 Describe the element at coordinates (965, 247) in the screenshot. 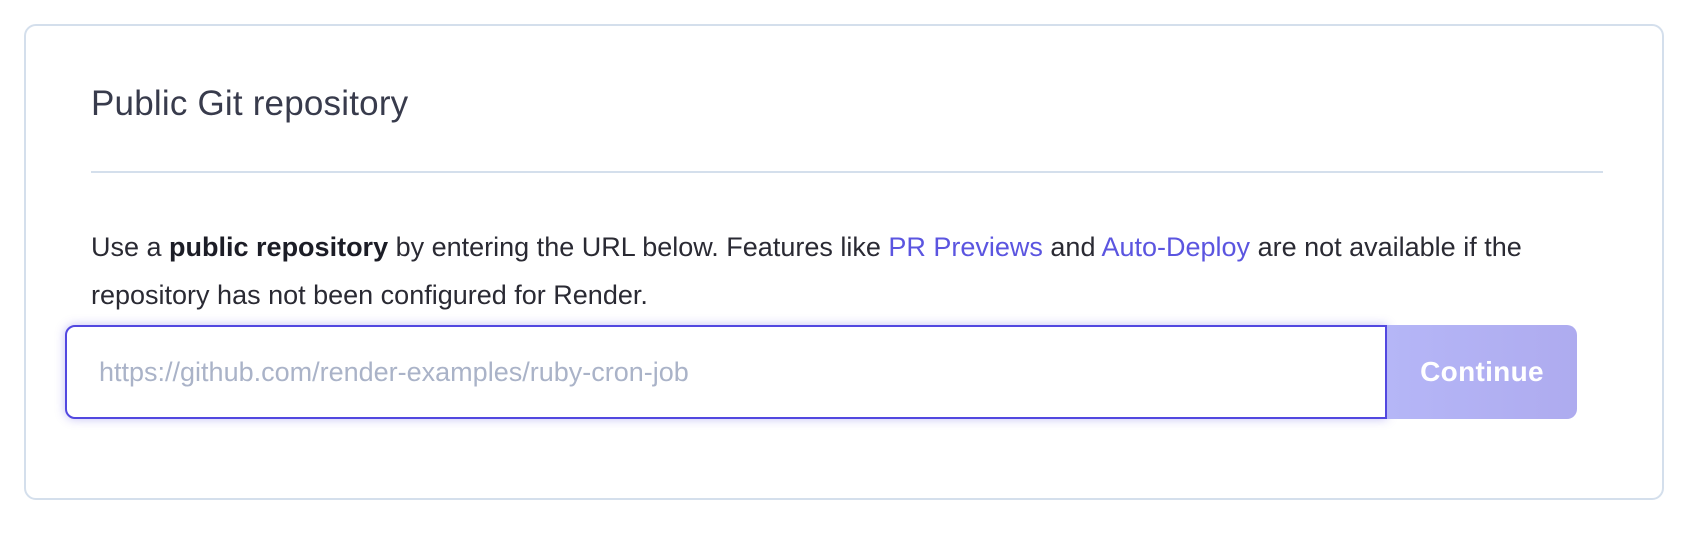

I see `pr-previews-link: PR Previews` at that location.